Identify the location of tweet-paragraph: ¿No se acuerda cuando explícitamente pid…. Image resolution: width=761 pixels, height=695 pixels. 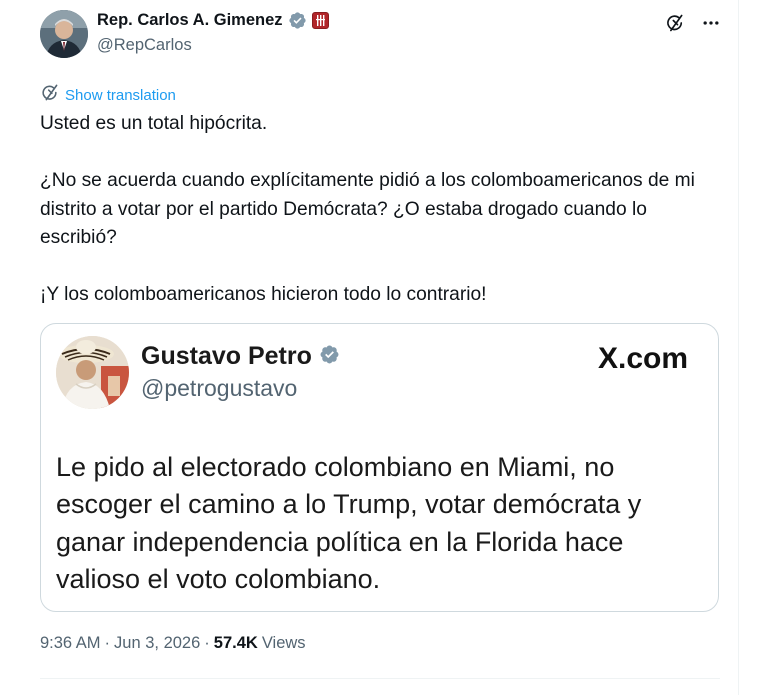
(367, 209).